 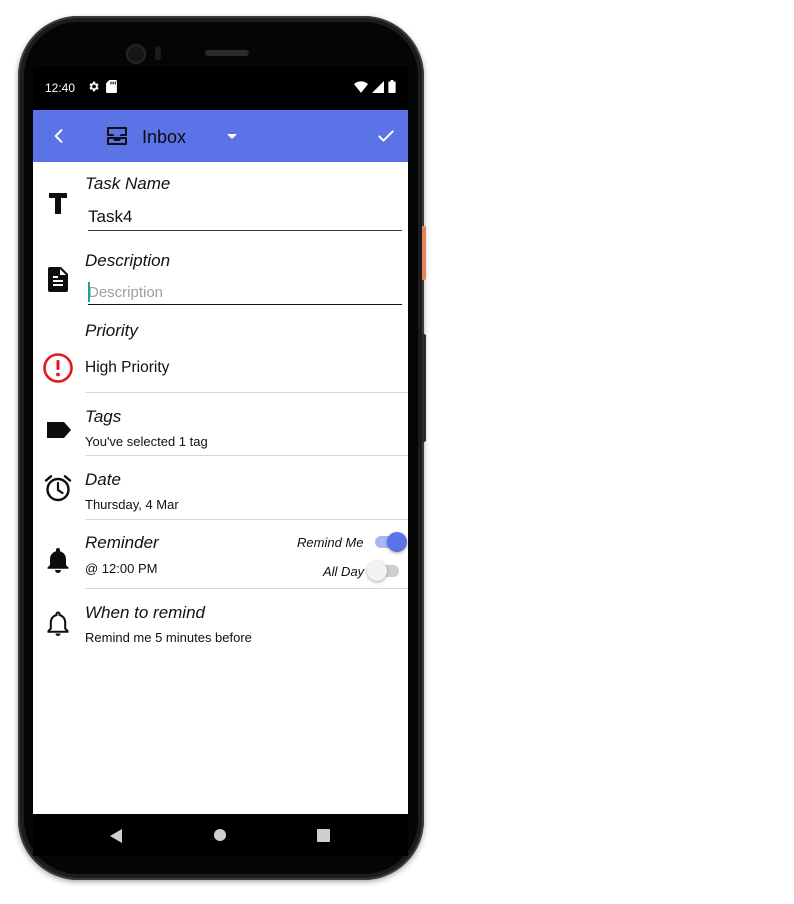 I want to click on battery-icon, so click(x=392, y=86).